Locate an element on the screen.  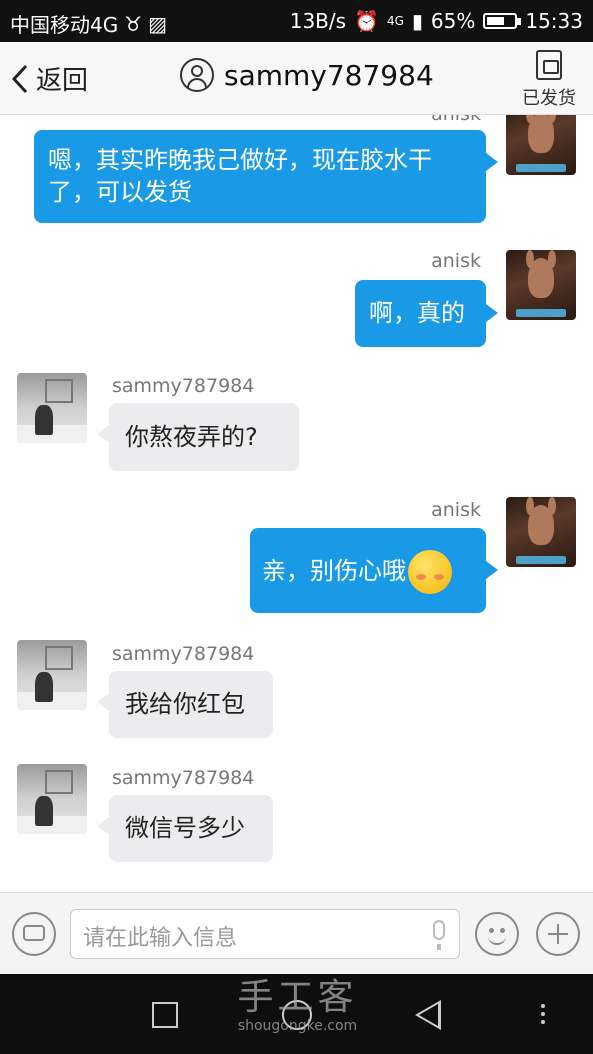
signal-icon: ▮ is located at coordinates (417, 21).